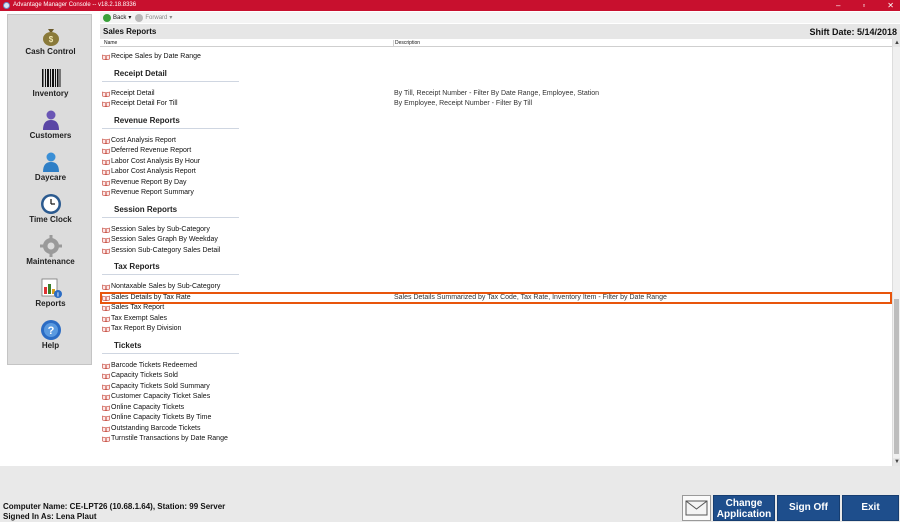 This screenshot has height=522, width=900. What do you see at coordinates (406, 43) in the screenshot?
I see `column-header-description: Description` at bounding box center [406, 43].